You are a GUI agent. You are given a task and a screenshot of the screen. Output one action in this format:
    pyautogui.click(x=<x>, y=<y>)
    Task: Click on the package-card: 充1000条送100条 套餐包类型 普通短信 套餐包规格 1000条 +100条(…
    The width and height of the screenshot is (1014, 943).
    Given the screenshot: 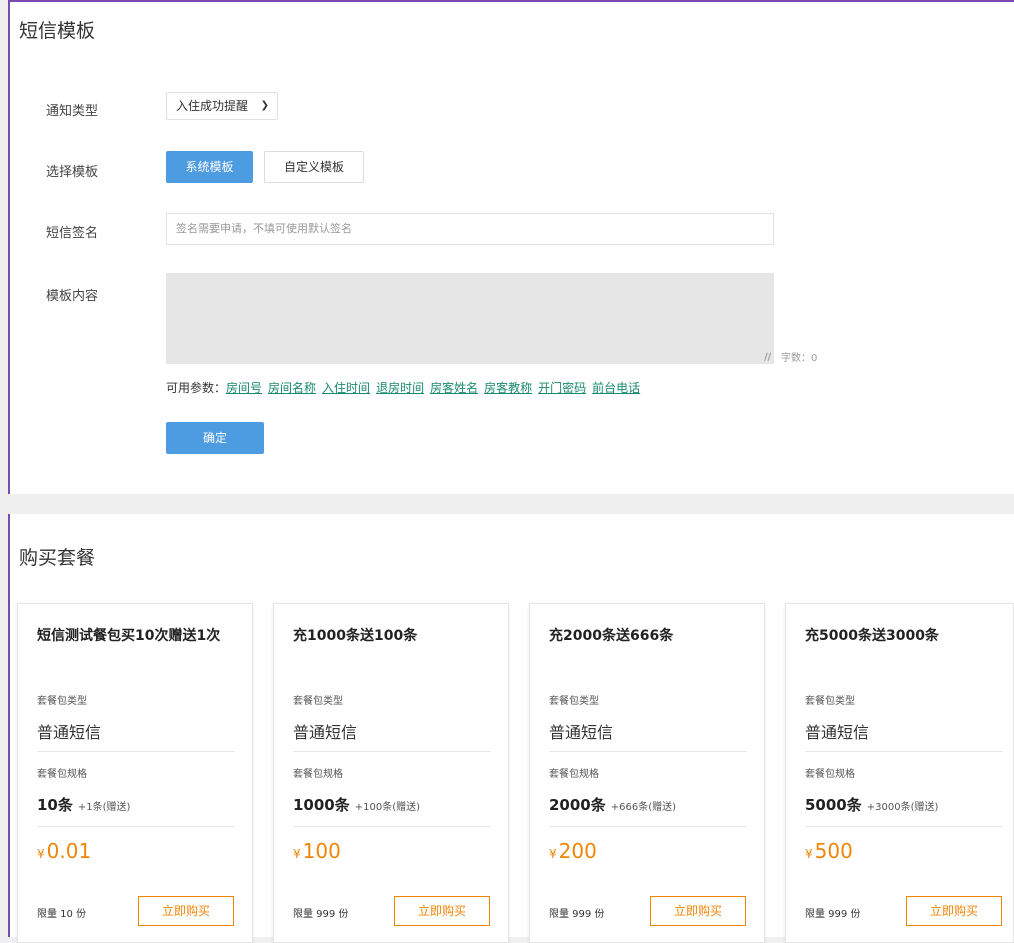 What is the action you would take?
    pyautogui.click(x=391, y=773)
    